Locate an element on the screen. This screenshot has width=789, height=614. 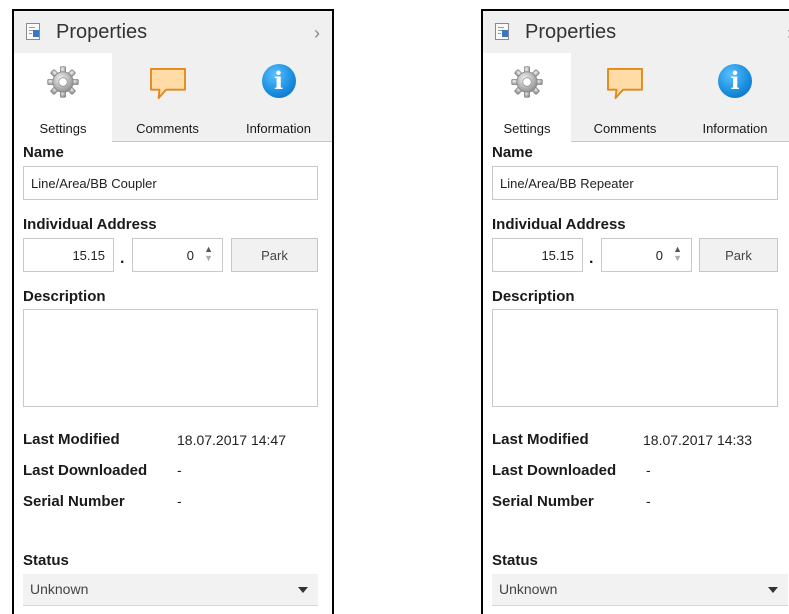
name-field: Line/Area/BB Repeater is located at coordinates (635, 183).